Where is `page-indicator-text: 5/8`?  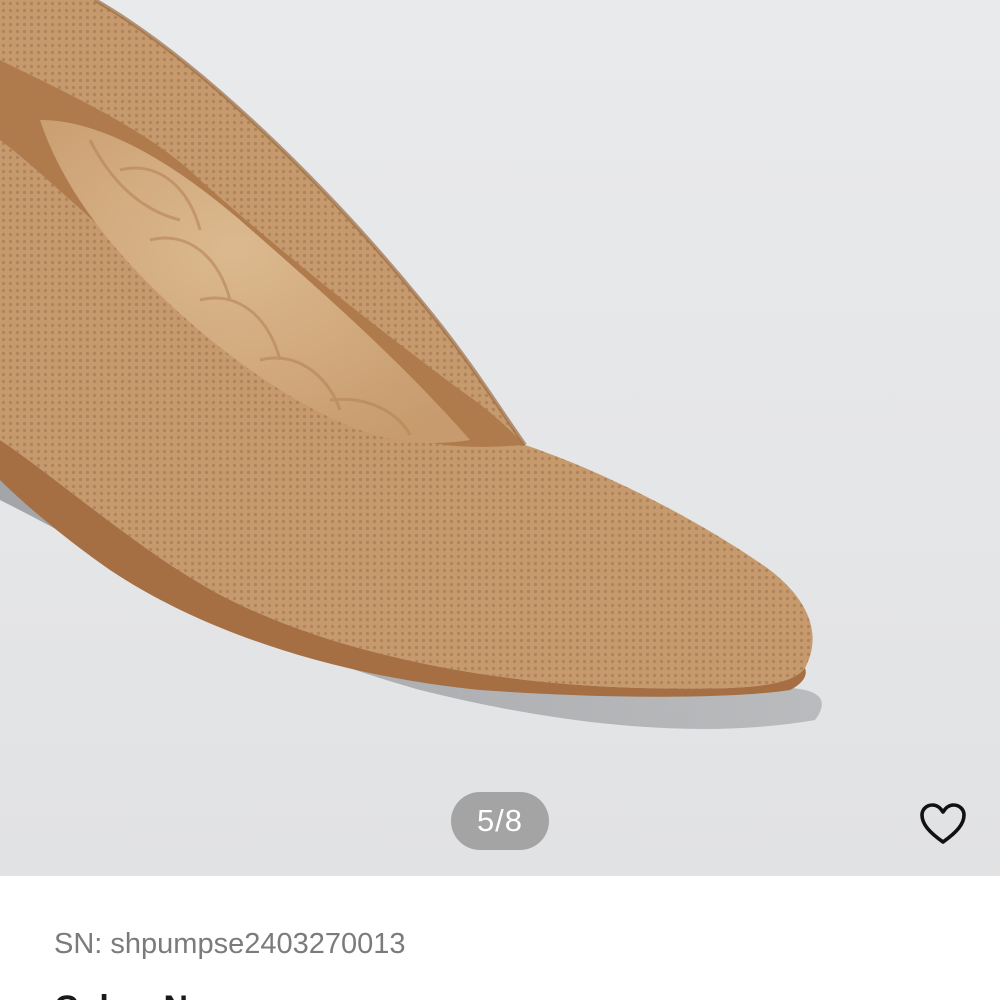 page-indicator-text: 5/8 is located at coordinates (500, 820).